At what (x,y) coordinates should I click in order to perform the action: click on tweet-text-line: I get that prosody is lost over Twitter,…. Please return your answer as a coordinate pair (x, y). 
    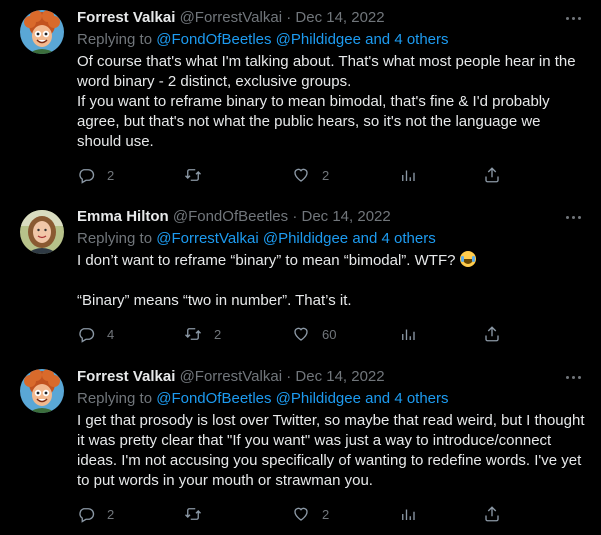
    Looking at the image, I should click on (333, 450).